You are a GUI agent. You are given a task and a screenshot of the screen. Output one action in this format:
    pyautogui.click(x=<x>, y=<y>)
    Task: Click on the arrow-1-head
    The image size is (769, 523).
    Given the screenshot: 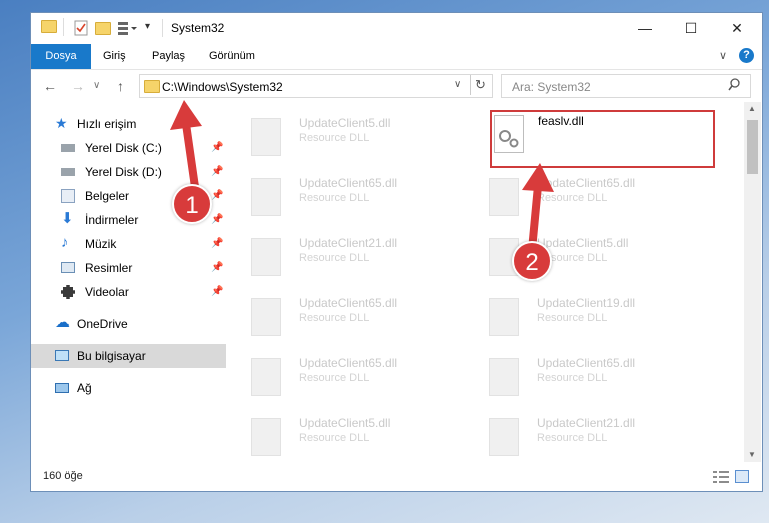 What is the action you would take?
    pyautogui.click(x=186, y=115)
    